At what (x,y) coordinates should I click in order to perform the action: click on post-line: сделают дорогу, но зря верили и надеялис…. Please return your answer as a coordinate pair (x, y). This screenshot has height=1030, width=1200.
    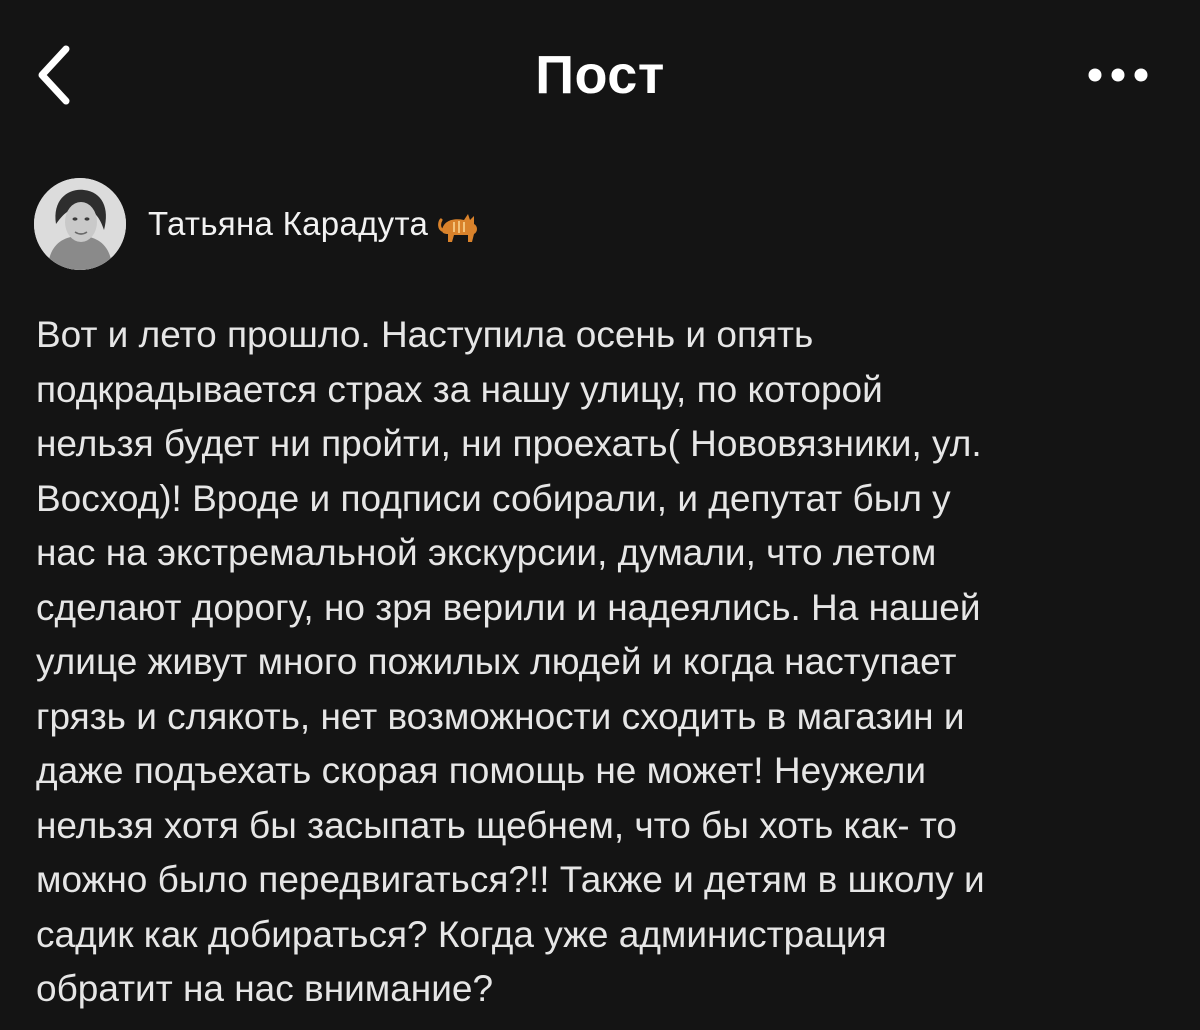
    Looking at the image, I should click on (508, 607).